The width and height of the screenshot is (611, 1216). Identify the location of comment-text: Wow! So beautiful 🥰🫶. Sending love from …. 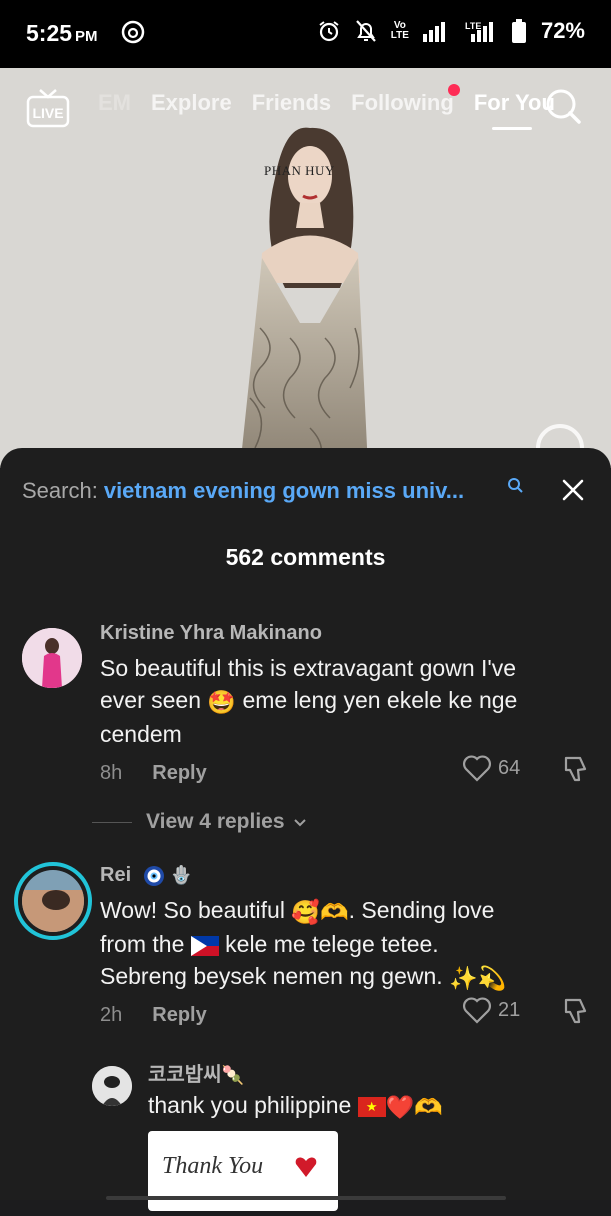
(345, 944).